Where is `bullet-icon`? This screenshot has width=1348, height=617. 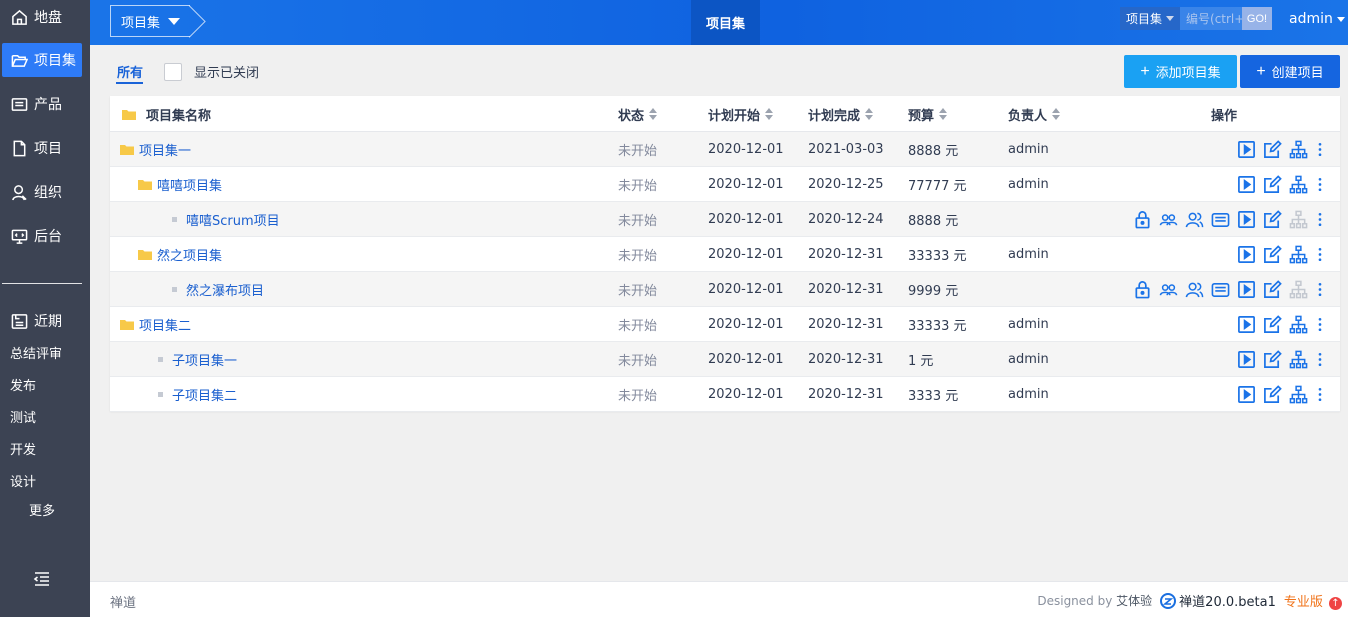
bullet-icon is located at coordinates (174, 289).